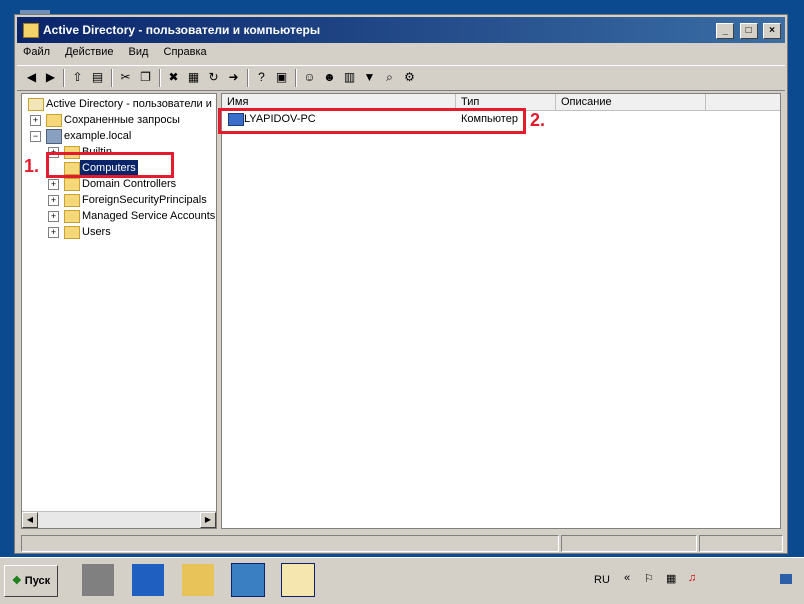  I want to click on scroll-left-icon: ◀, so click(30, 520).